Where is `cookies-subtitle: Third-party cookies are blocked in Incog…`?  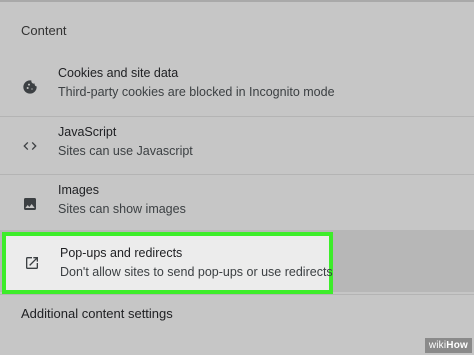
cookies-subtitle: Third-party cookies are blocked in Incog… is located at coordinates (196, 92).